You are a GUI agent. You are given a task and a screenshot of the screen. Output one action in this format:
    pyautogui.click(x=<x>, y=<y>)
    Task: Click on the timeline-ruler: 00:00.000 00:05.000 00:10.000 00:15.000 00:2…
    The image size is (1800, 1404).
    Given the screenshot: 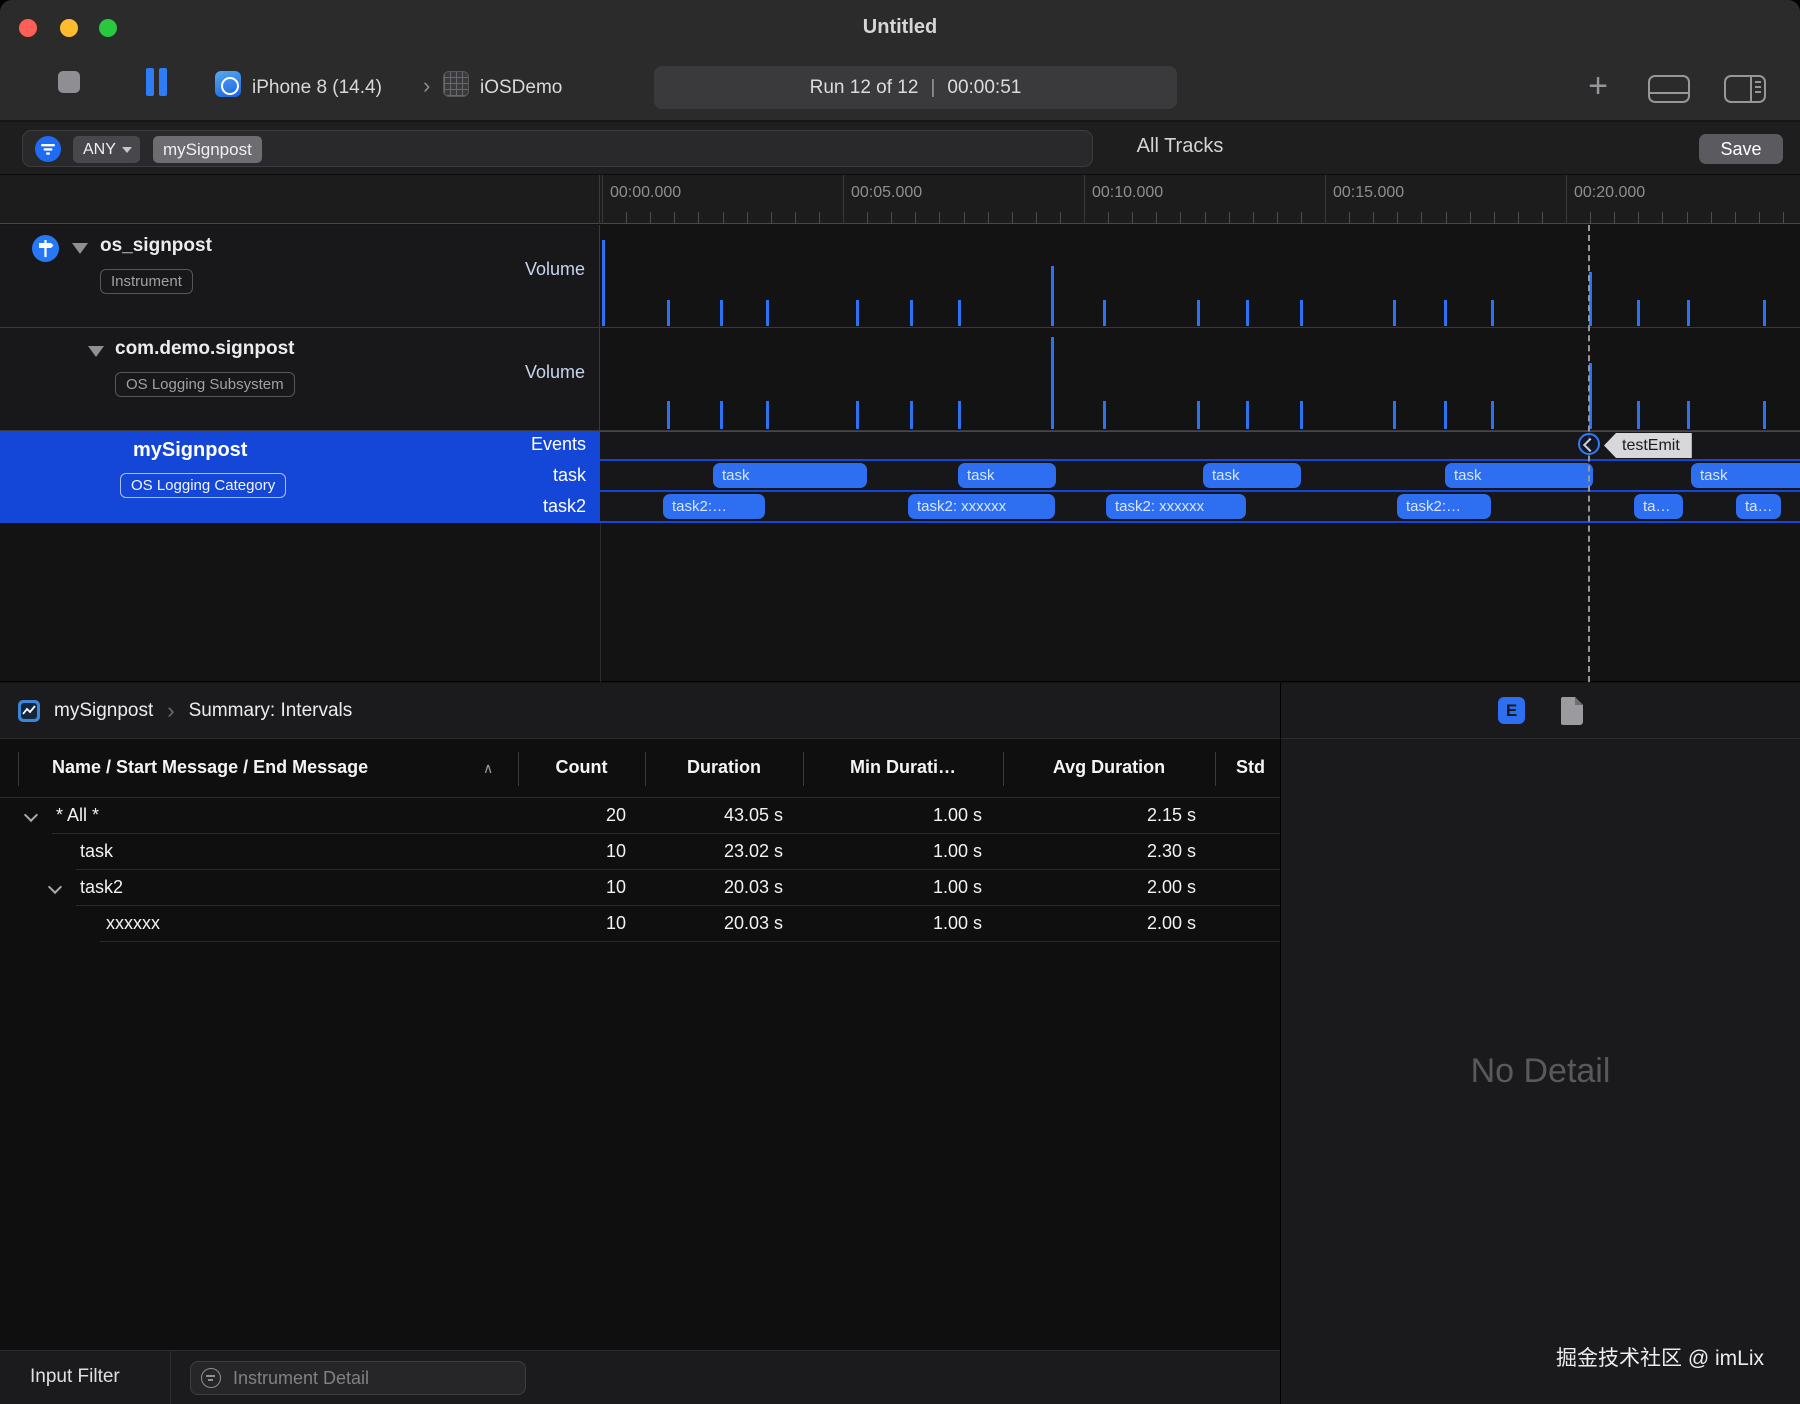 What is the action you would take?
    pyautogui.click(x=1200, y=199)
    